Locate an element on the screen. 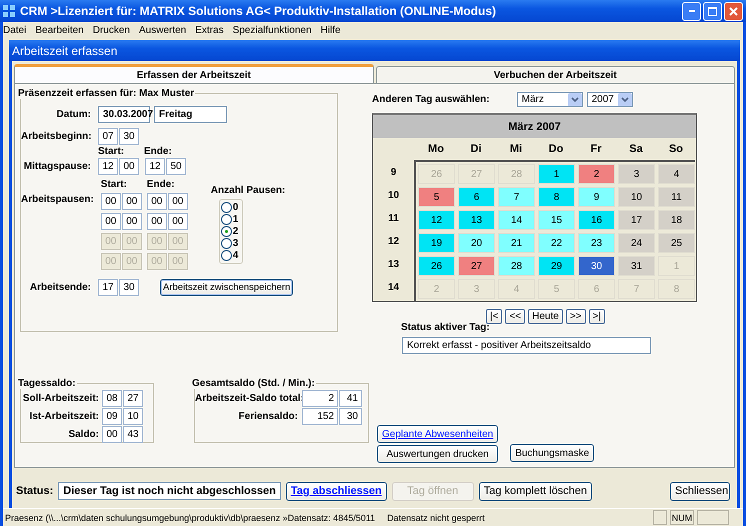  close-button is located at coordinates (733, 11).